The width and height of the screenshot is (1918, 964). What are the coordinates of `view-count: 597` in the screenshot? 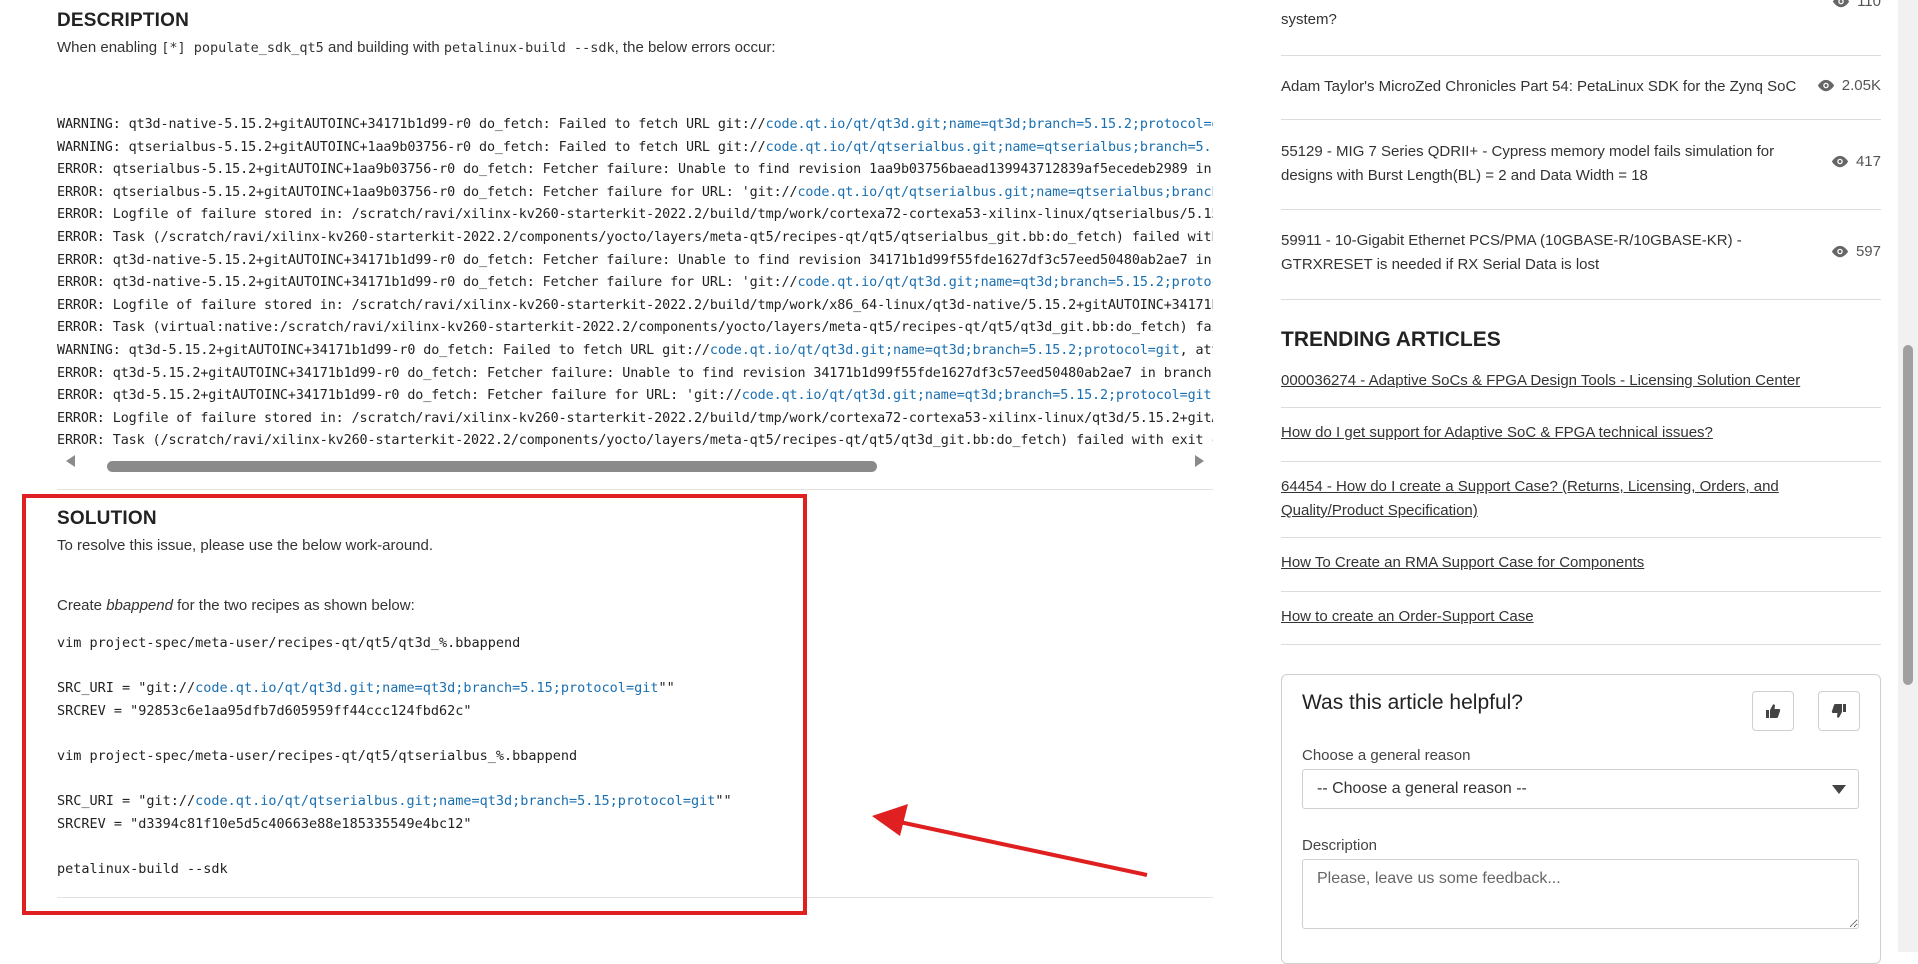 It's located at (1855, 251).